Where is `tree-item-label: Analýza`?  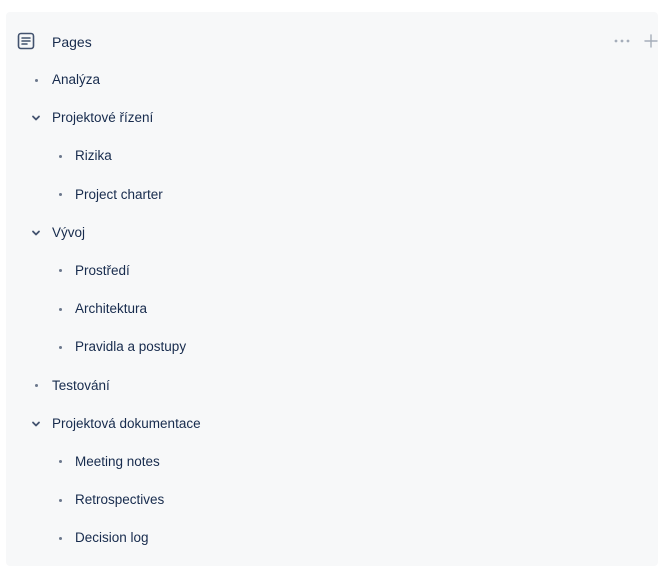 tree-item-label: Analýza is located at coordinates (76, 80).